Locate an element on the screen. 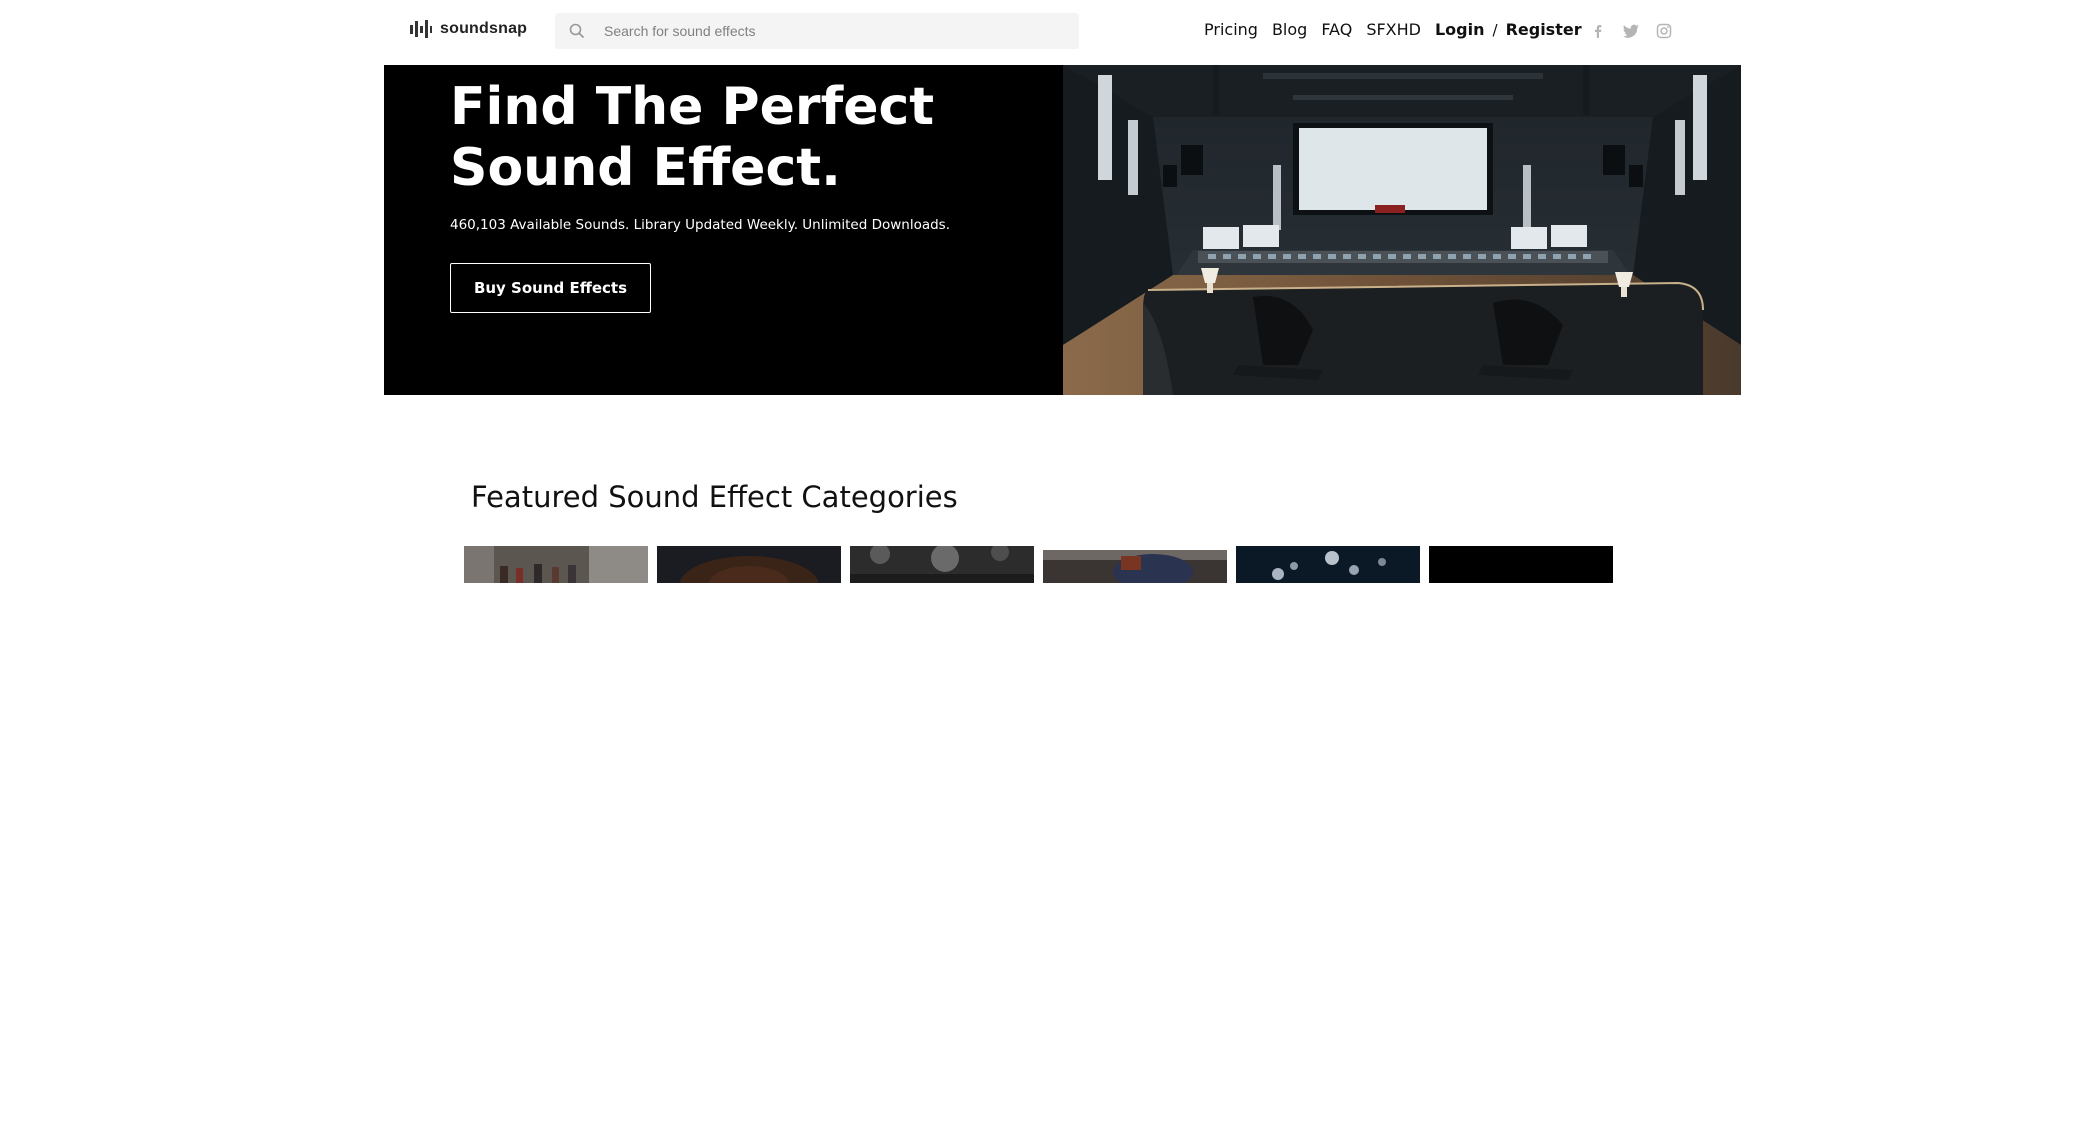  search-icon is located at coordinates (577, 31).